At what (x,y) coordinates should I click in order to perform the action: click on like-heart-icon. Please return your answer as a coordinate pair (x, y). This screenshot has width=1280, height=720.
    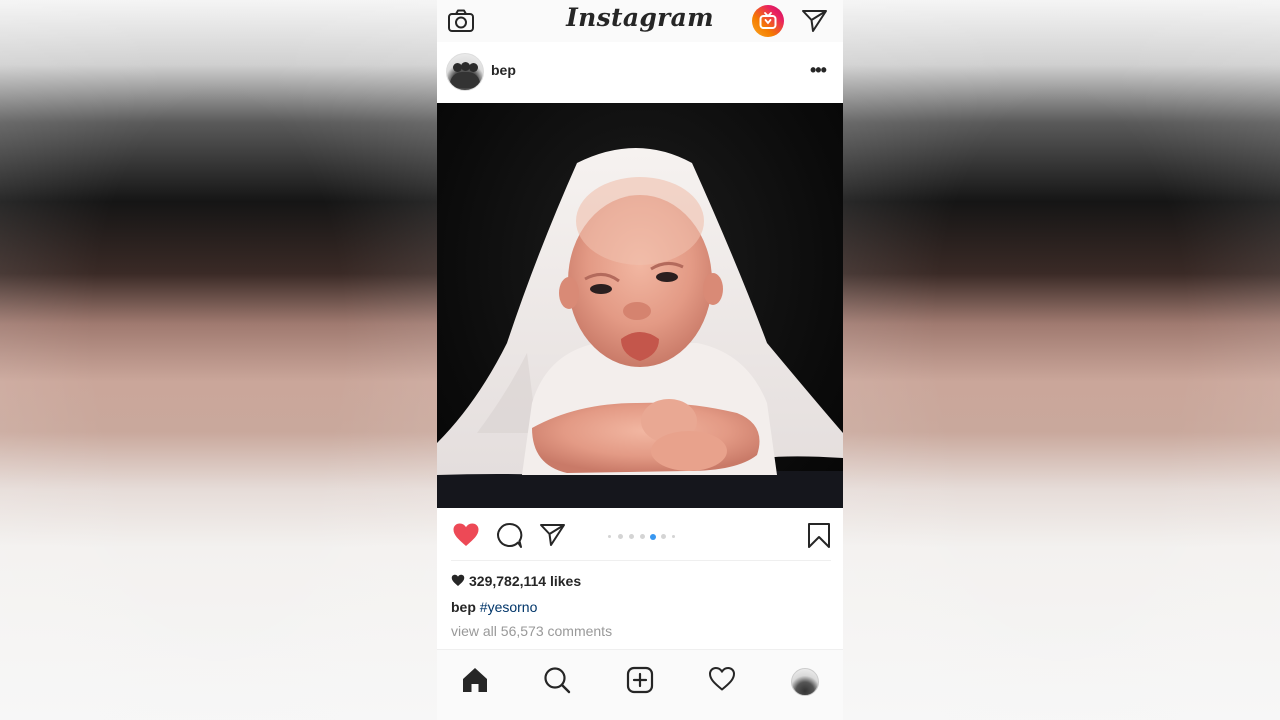
    Looking at the image, I should click on (466, 535).